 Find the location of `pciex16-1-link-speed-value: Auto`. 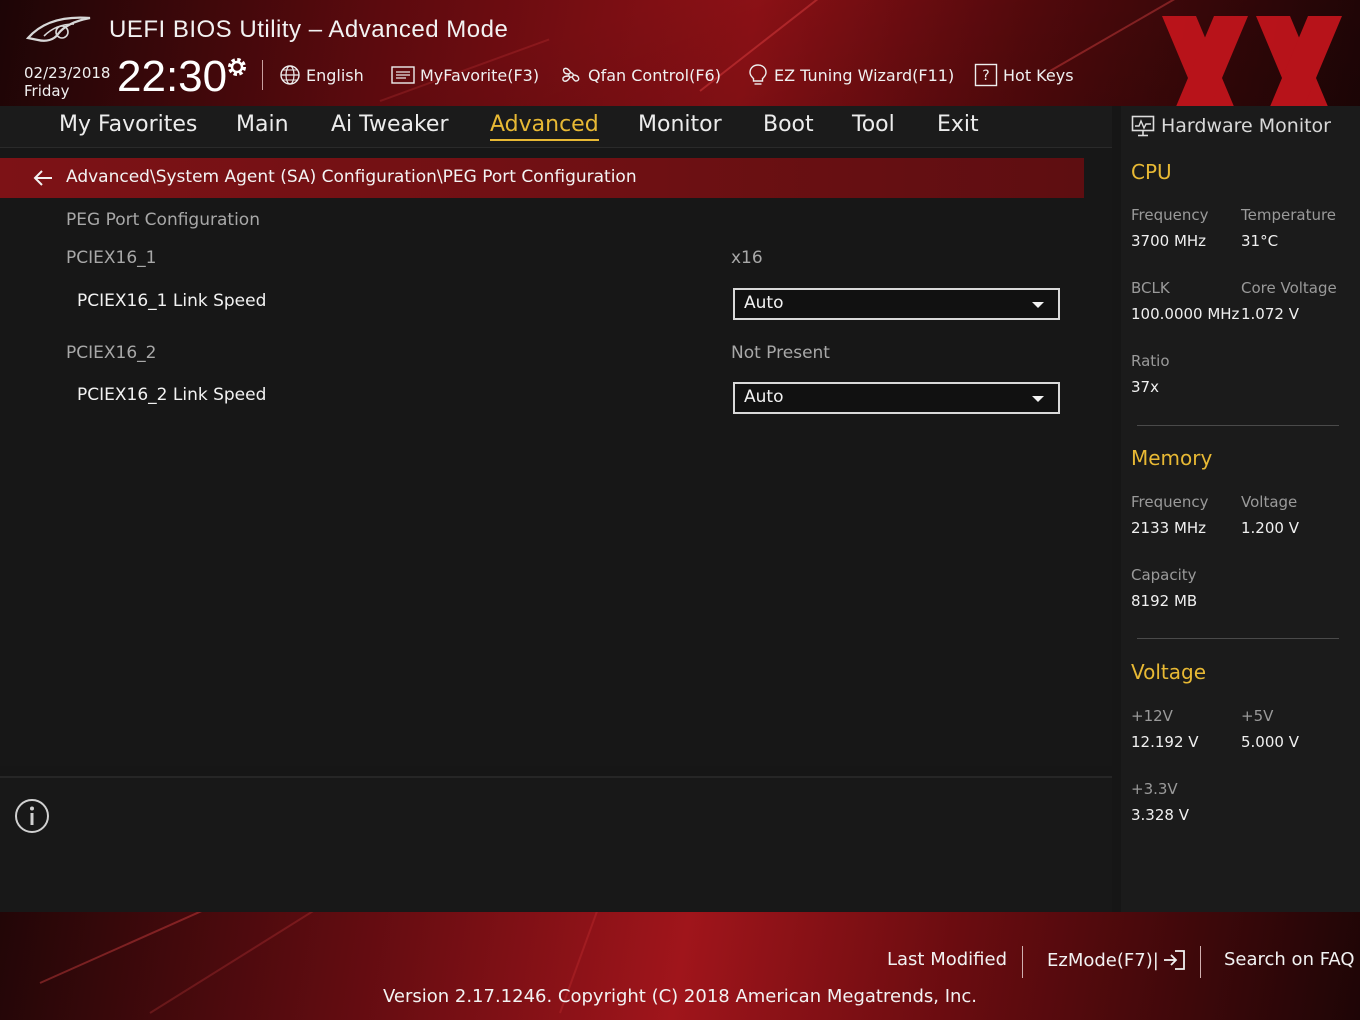

pciex16-1-link-speed-value: Auto is located at coordinates (764, 303).